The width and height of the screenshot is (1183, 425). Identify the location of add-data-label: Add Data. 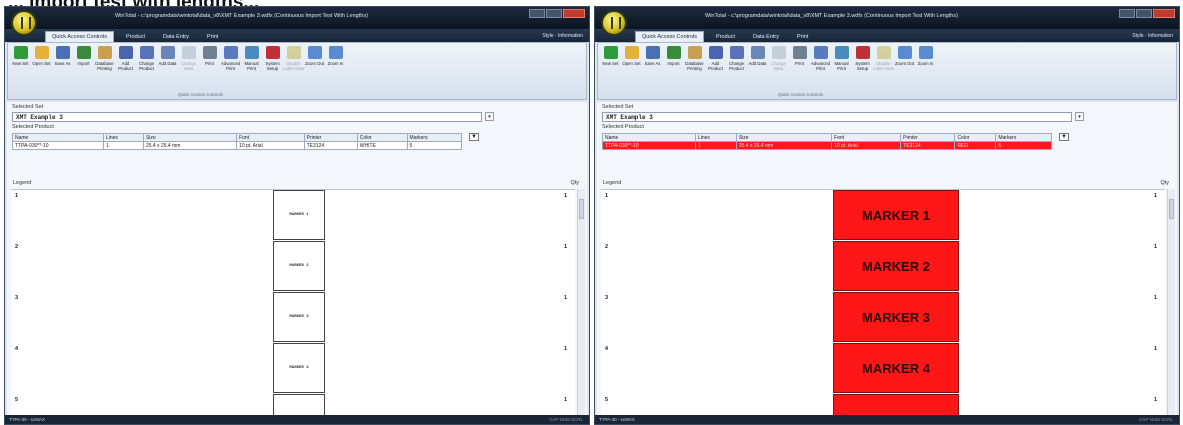
(167, 63).